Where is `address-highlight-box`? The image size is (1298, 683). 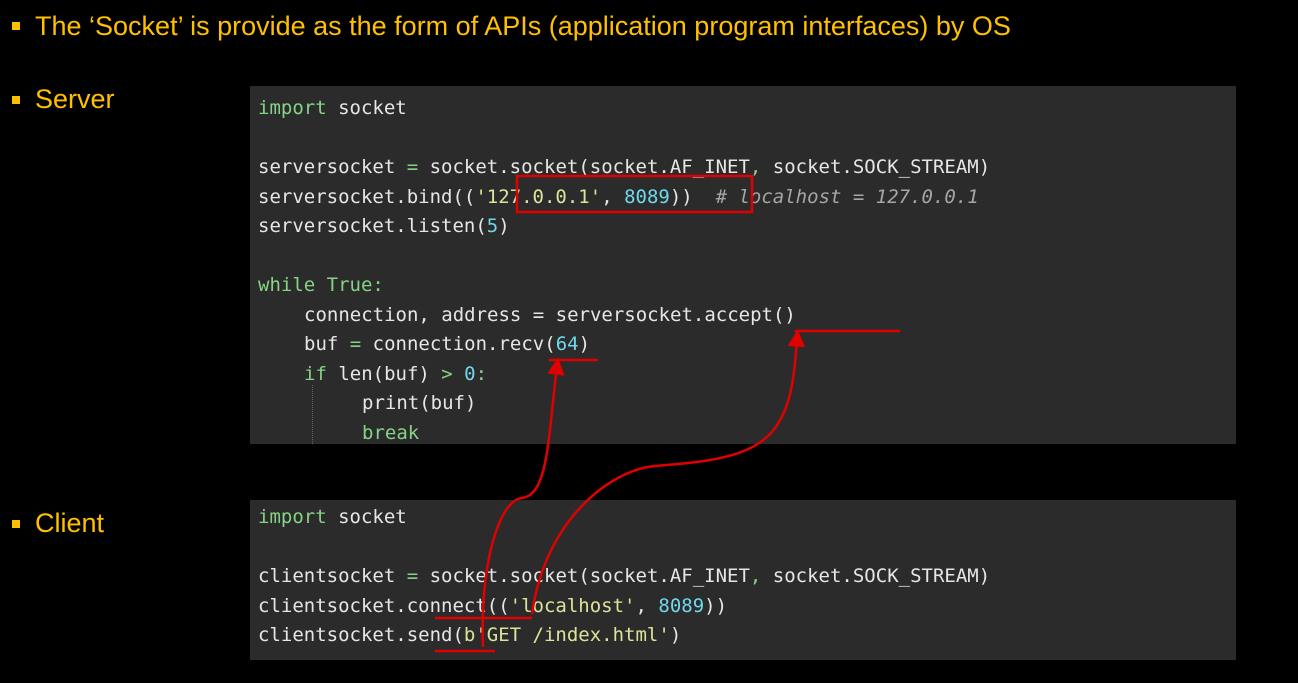 address-highlight-box is located at coordinates (634, 194).